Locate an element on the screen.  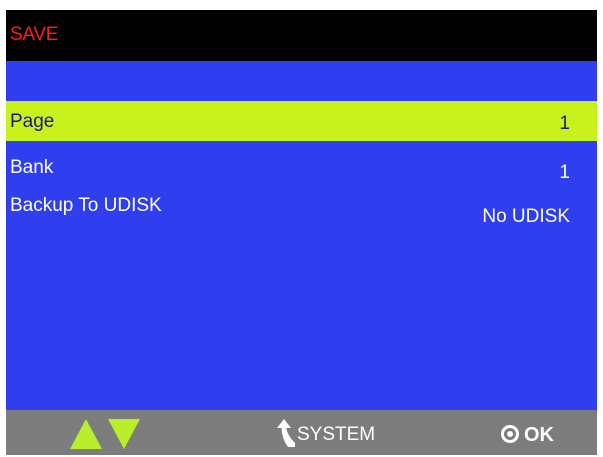
menu-item-label: Backup To UDISK is located at coordinates (86, 205).